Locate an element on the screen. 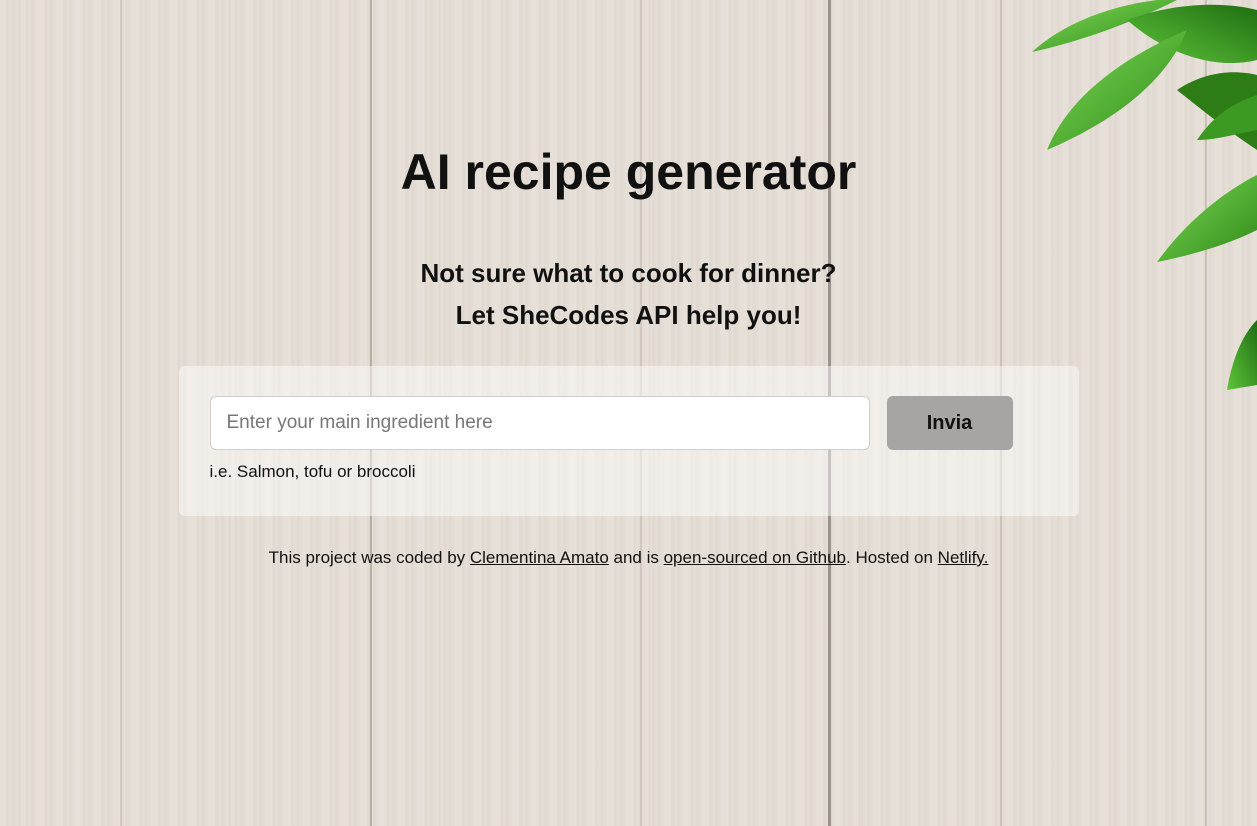 Image resolution: width=1257 pixels, height=826 pixels. netlify-link: Netlify. is located at coordinates (963, 557).